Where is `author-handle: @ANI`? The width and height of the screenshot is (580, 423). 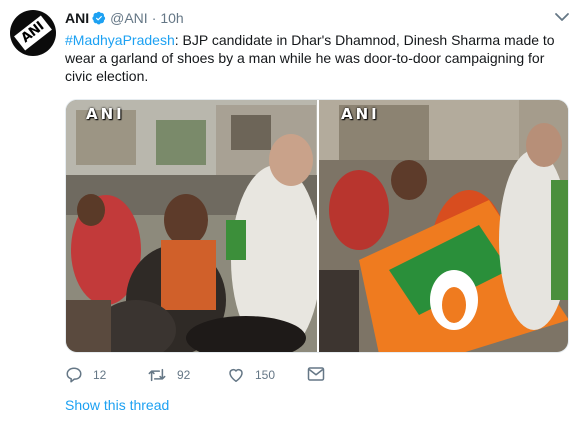 author-handle: @ANI is located at coordinates (129, 18).